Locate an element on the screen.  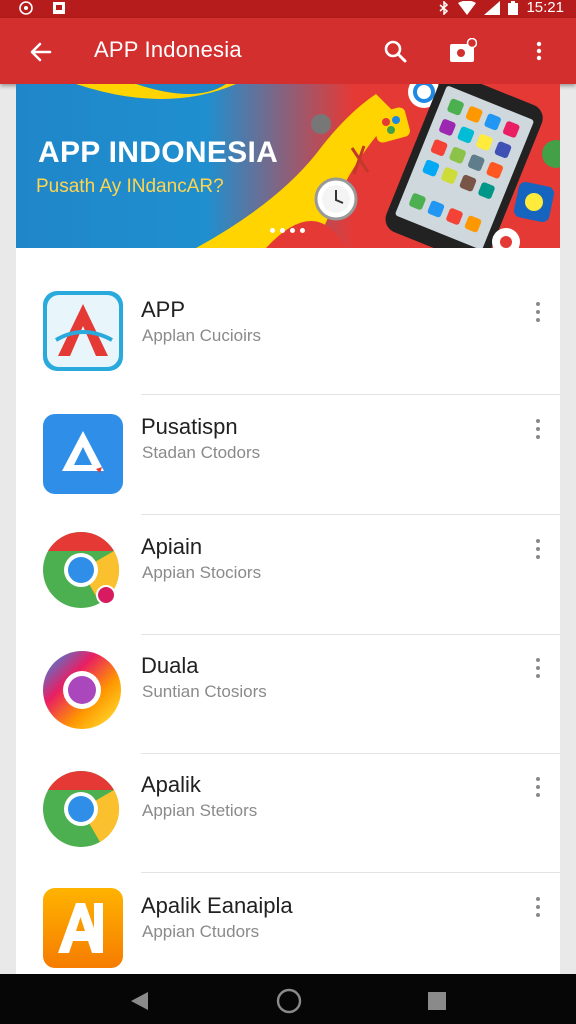
app-subtitle: Appian Stociors is located at coordinates (202, 572).